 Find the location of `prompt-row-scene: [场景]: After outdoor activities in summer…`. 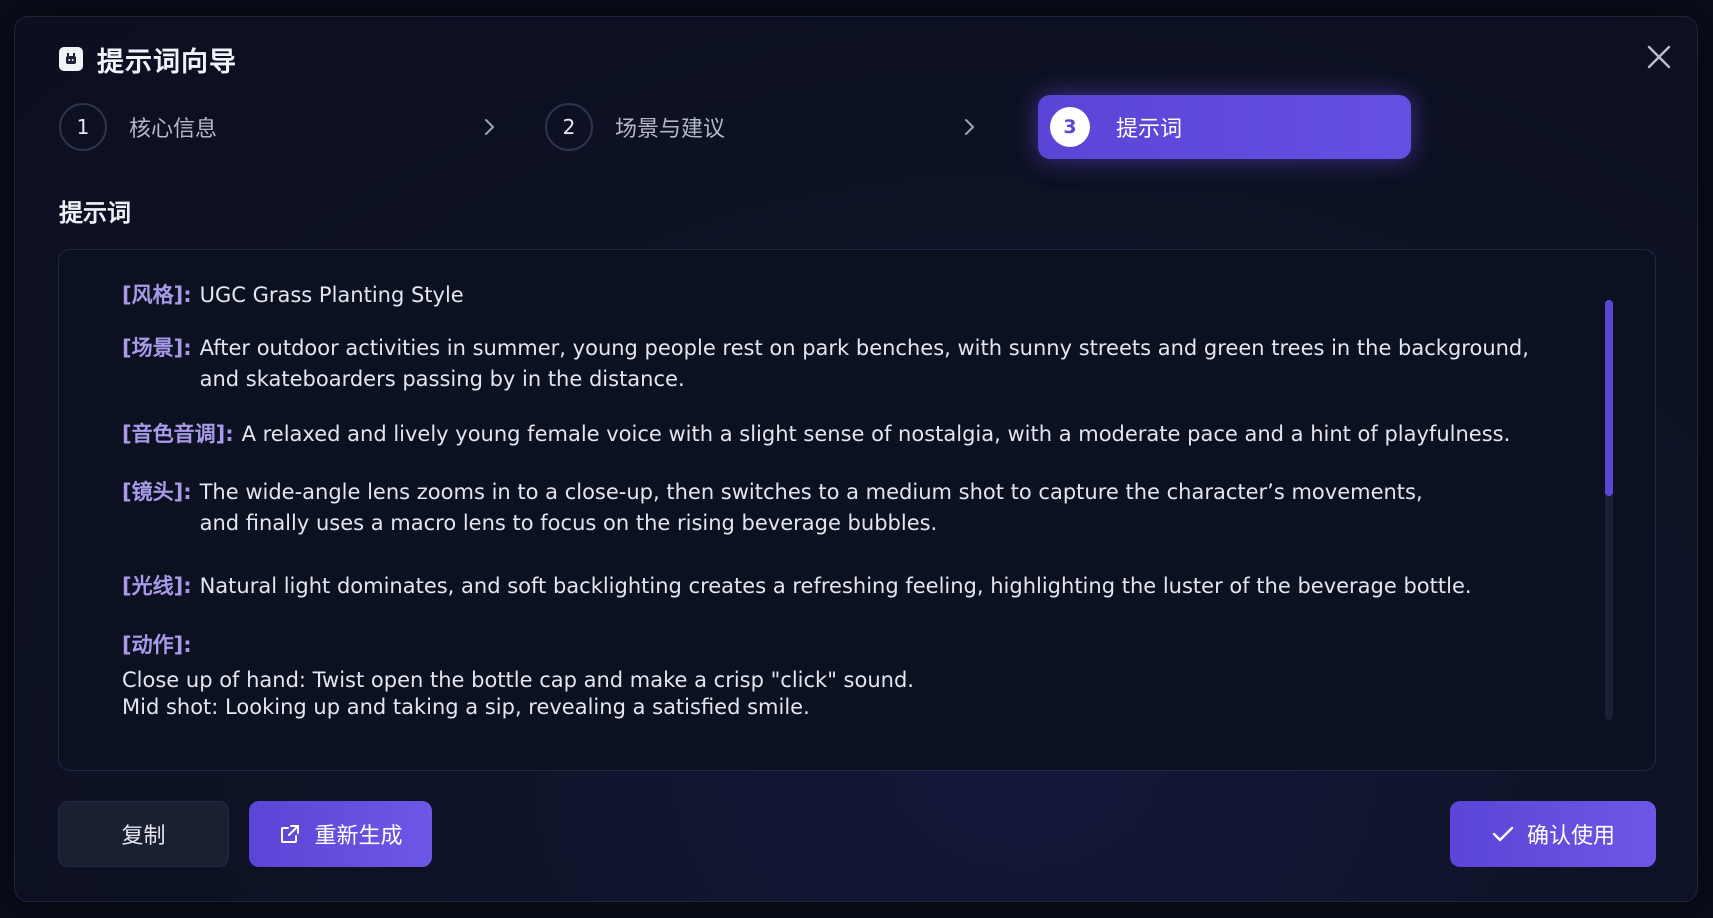

prompt-row-scene: [场景]: After outdoor activities in summer… is located at coordinates (842, 364).